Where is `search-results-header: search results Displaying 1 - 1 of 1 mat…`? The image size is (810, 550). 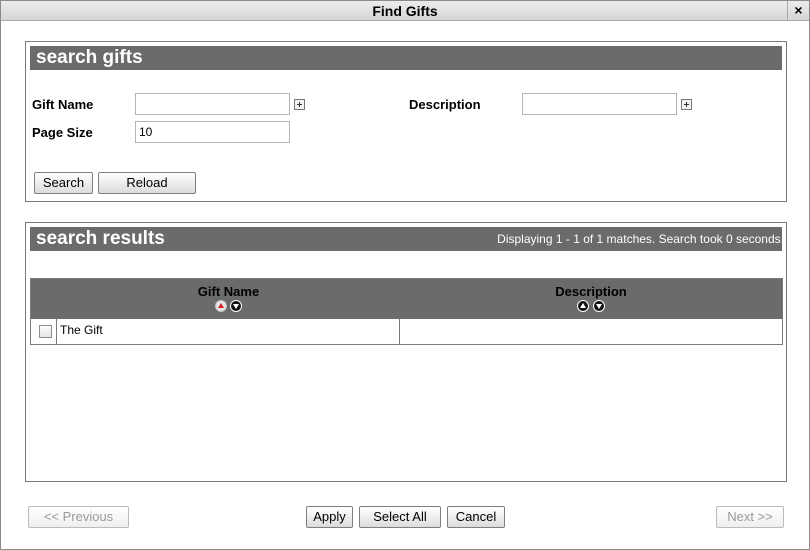
search-results-header: search results Displaying 1 - 1 of 1 mat… is located at coordinates (407, 239).